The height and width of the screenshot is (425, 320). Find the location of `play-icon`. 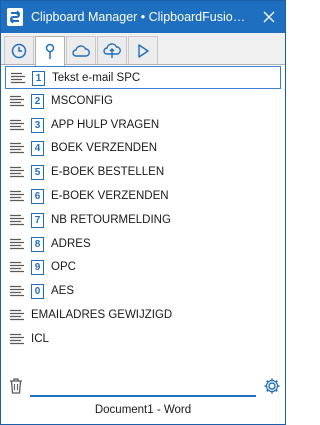

play-icon is located at coordinates (143, 50).